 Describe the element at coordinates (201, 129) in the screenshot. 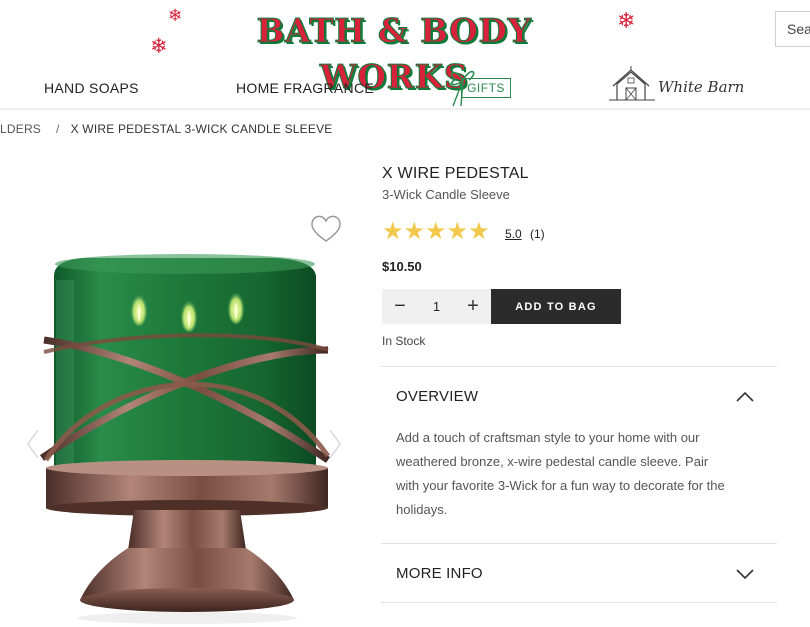

I see `breadcrumb-current: X WIRE PEDESTAL 3-WICK CANDLE SLEEVE` at that location.